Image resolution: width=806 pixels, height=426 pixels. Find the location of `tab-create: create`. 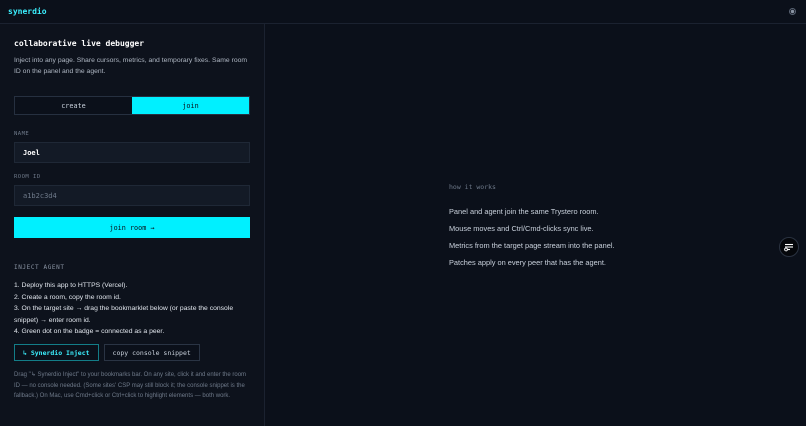

tab-create: create is located at coordinates (73, 105).